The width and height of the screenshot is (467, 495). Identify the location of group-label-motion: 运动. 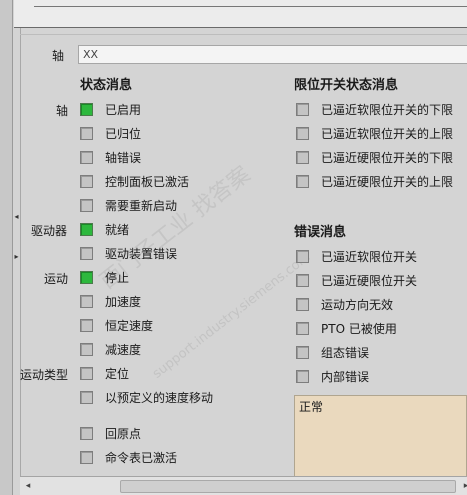
(56, 279).